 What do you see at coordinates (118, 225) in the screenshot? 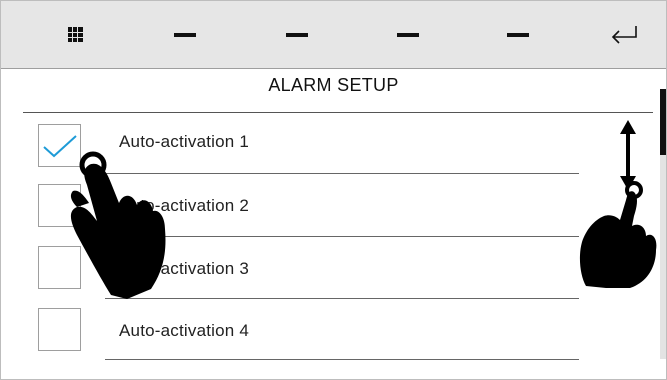
I see `hand-tap-icon` at bounding box center [118, 225].